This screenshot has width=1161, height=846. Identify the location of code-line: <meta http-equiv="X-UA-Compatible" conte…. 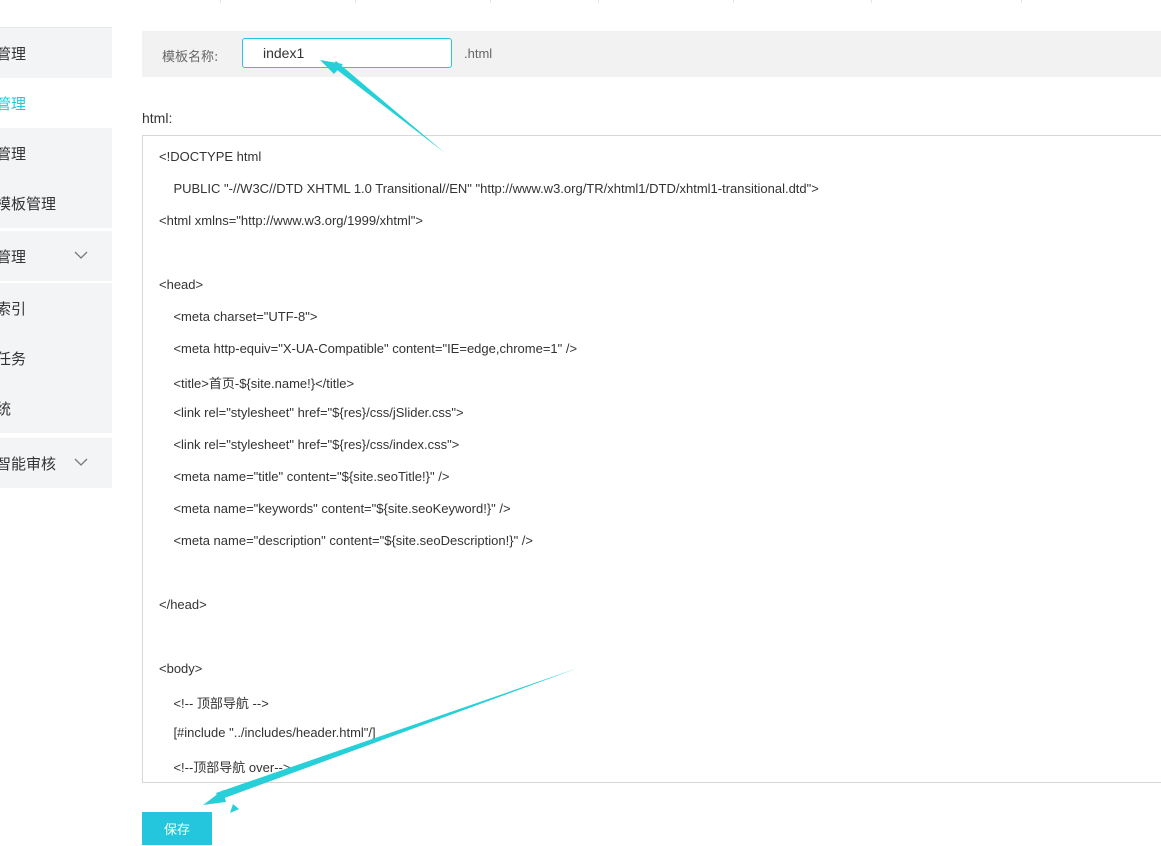
(368, 348).